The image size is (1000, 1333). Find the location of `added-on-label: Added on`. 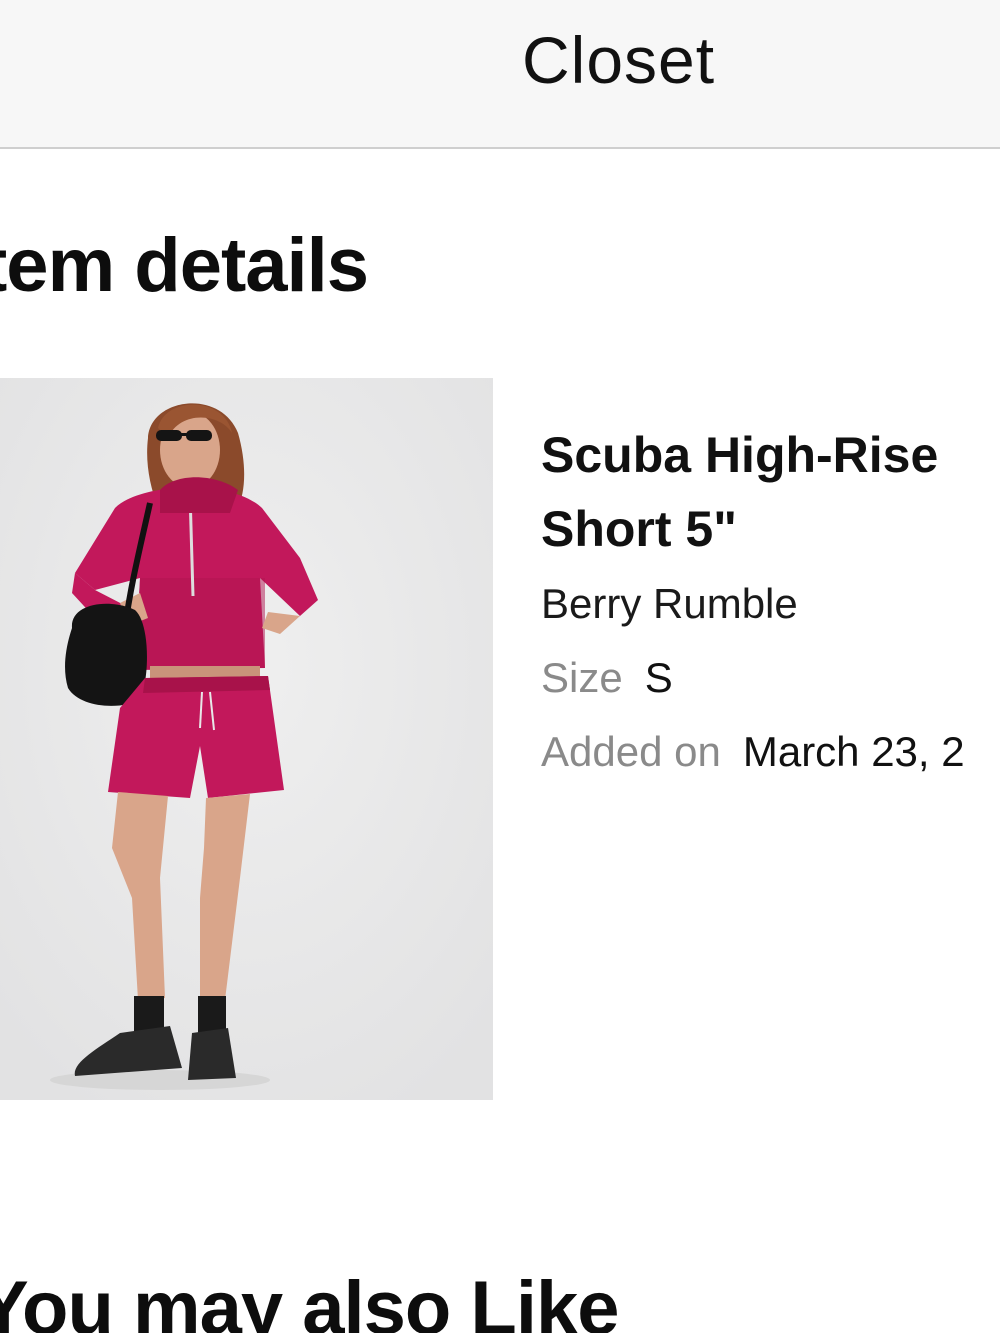

added-on-label: Added on is located at coordinates (631, 751).